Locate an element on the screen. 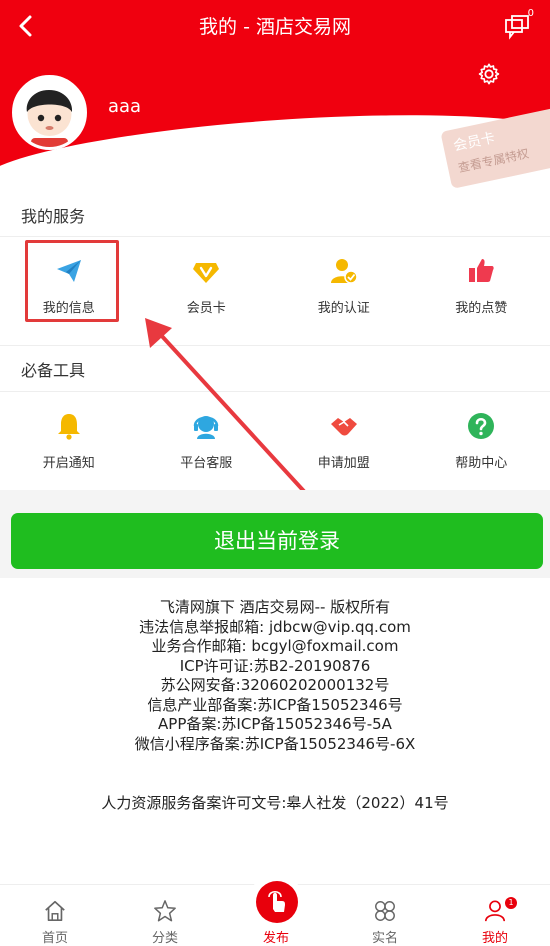 The height and width of the screenshot is (946, 550). publish-button is located at coordinates (277, 902).